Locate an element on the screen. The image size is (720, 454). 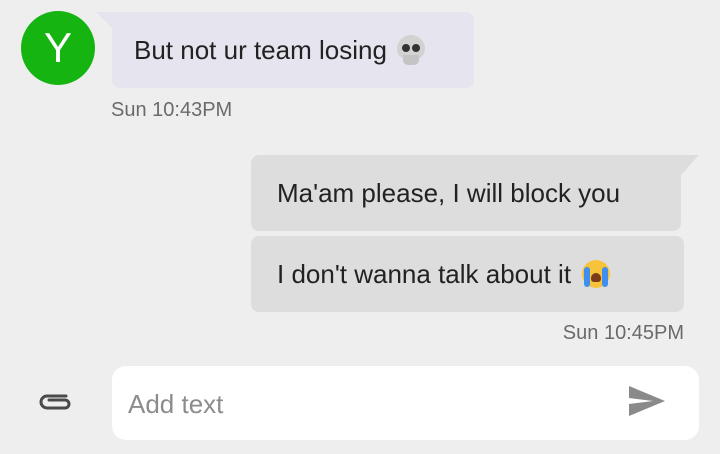
loudly-crying-face-emoji is located at coordinates (596, 274).